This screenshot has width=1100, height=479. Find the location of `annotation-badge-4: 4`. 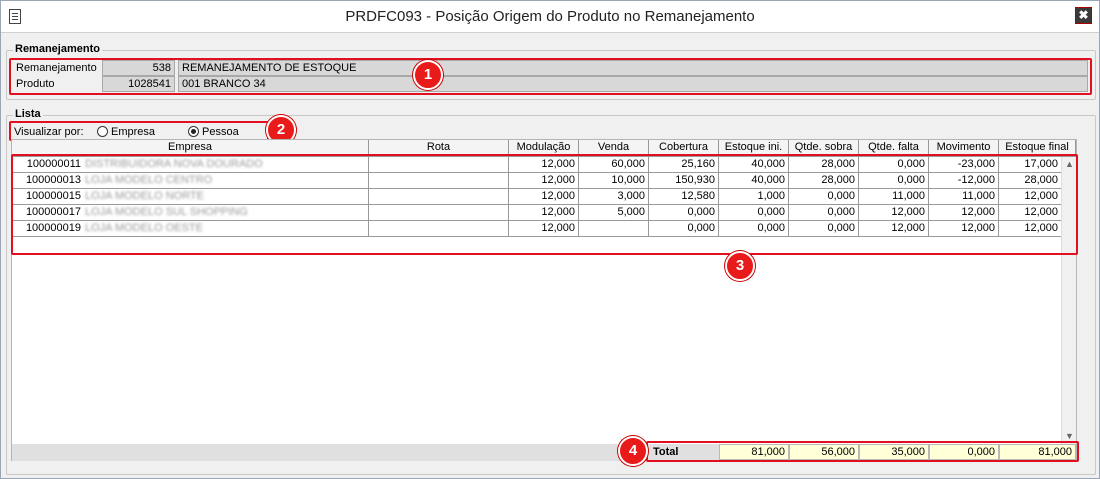

annotation-badge-4: 4 is located at coordinates (633, 451).